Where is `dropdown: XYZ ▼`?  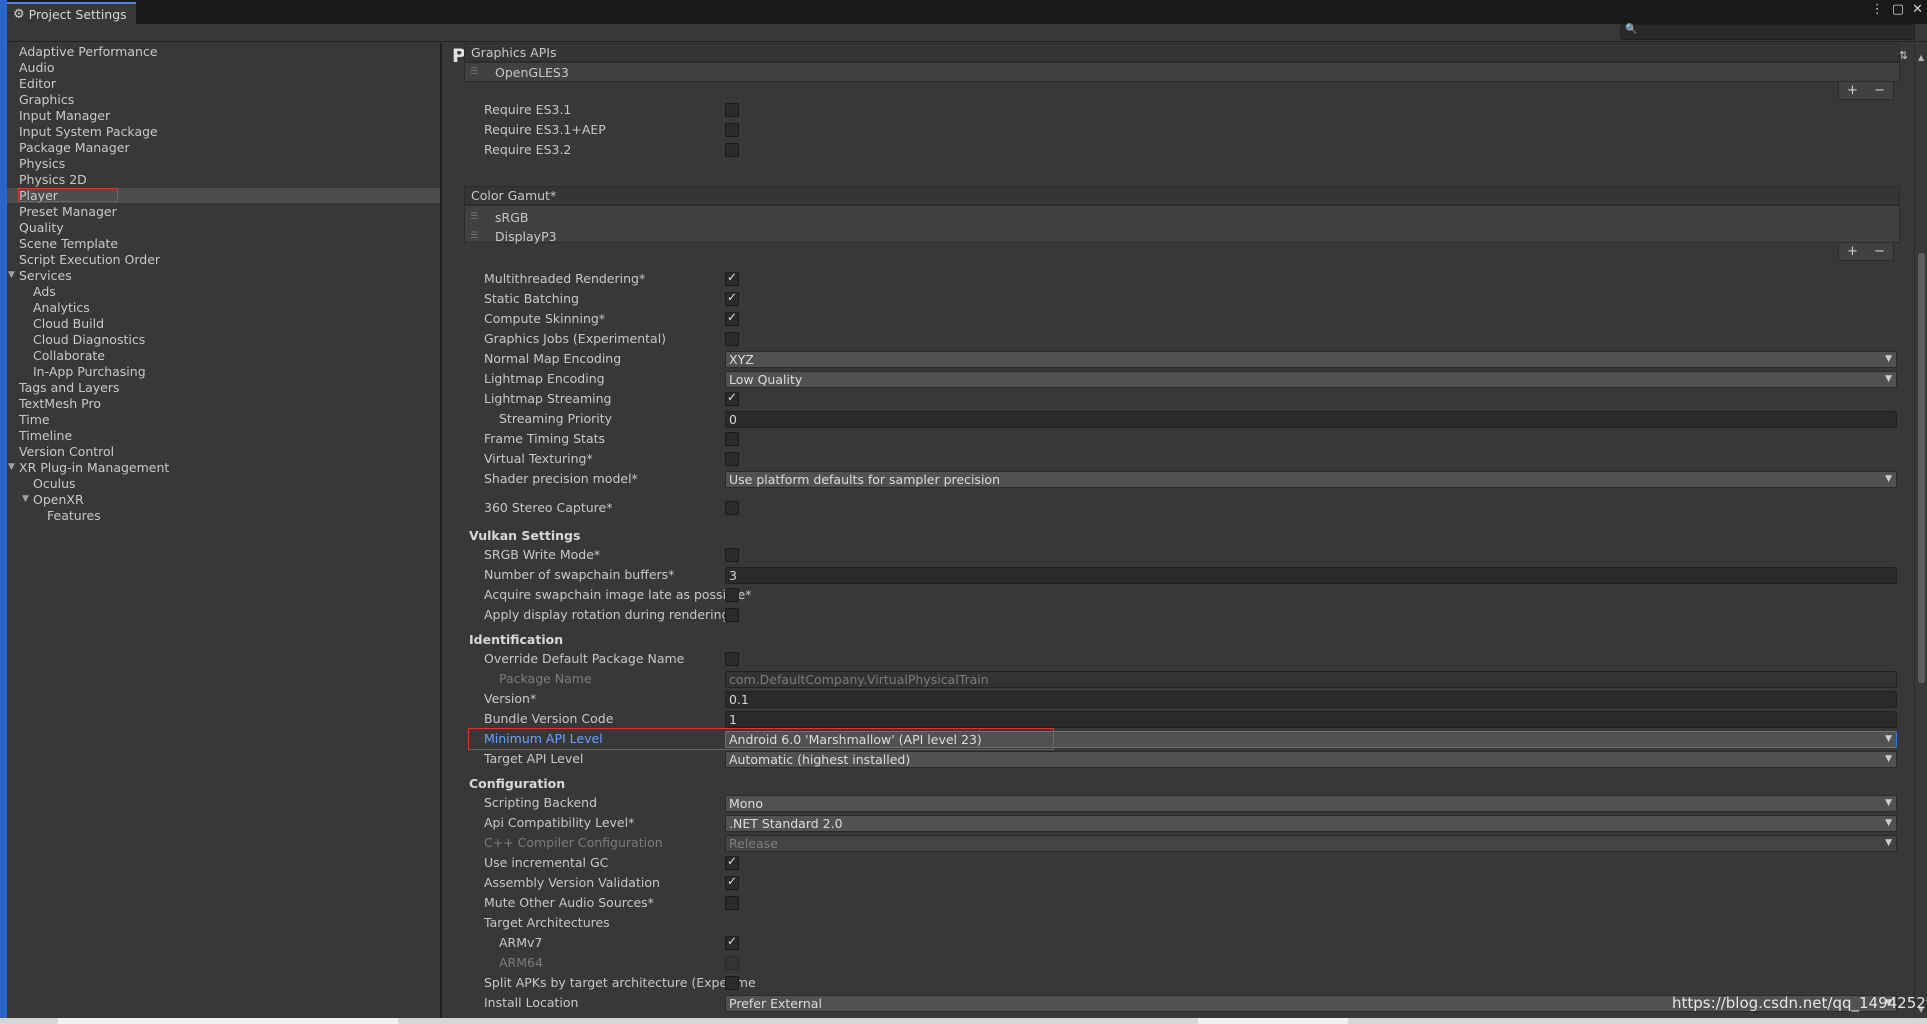 dropdown: XYZ ▼ is located at coordinates (1311, 359).